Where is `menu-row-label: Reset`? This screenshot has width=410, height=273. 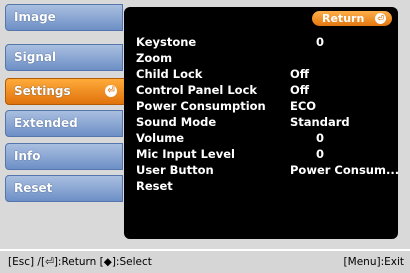 menu-row-label: Reset is located at coordinates (154, 186).